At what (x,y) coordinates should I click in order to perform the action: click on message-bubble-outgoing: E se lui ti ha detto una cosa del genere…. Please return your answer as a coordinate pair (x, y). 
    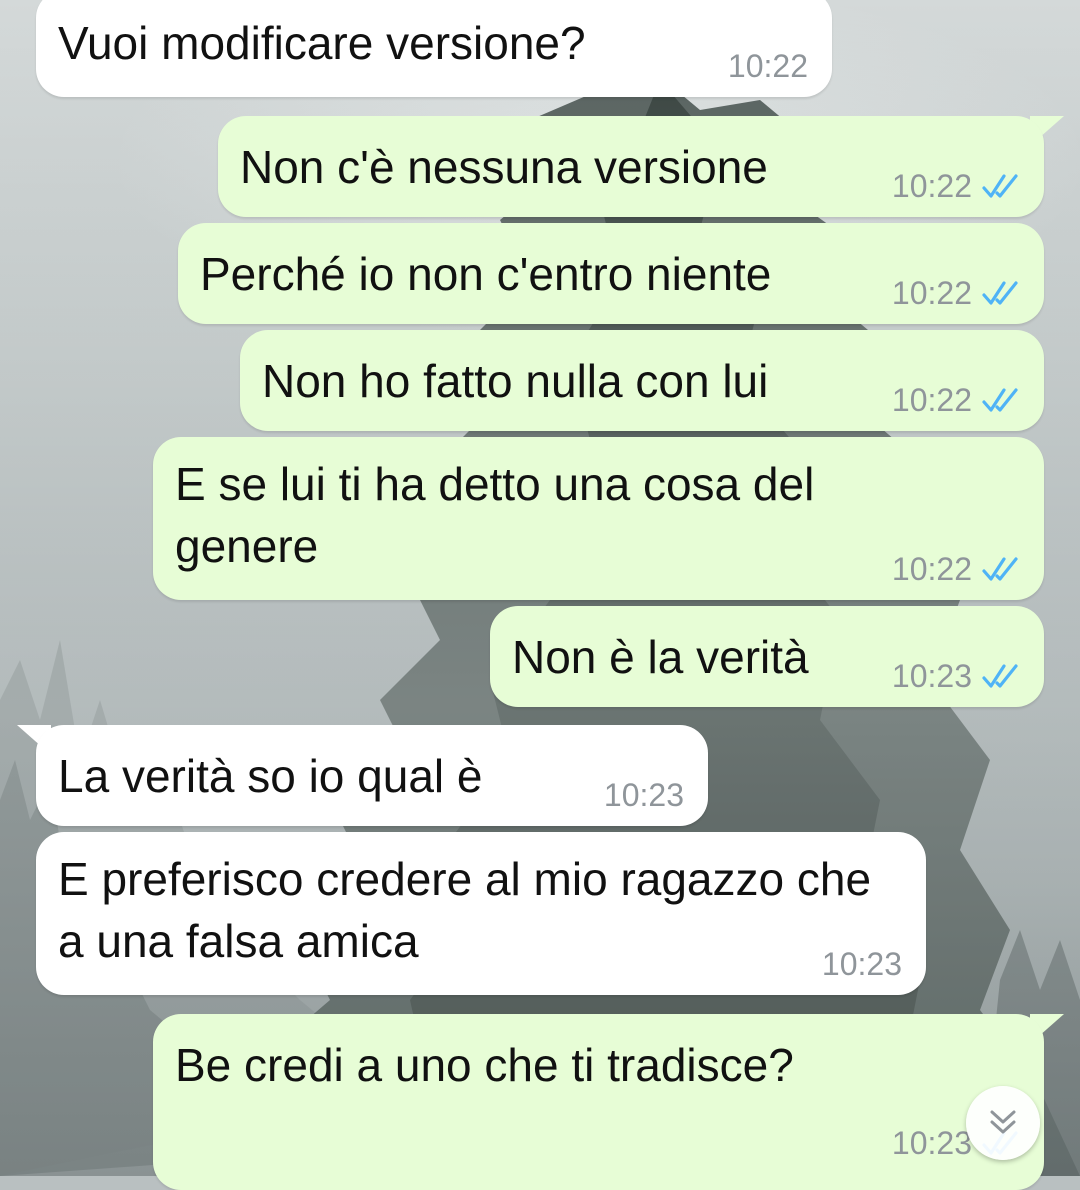
    Looking at the image, I should click on (598, 518).